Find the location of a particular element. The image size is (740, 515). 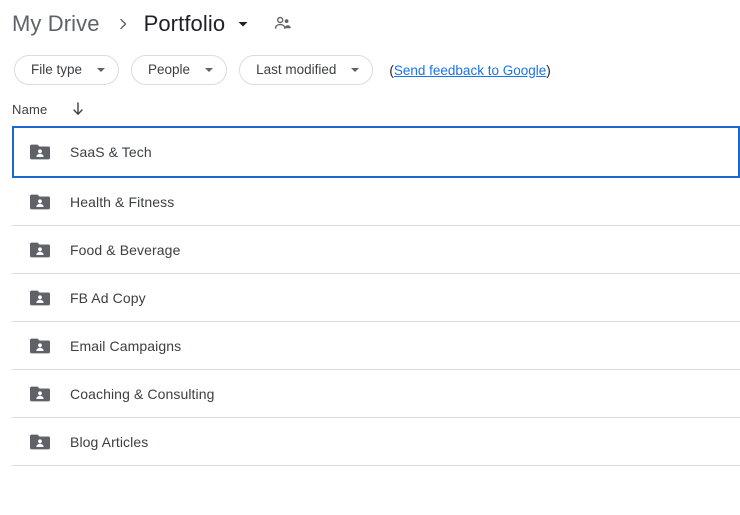

file-name: SaaS & Tech is located at coordinates (111, 152).